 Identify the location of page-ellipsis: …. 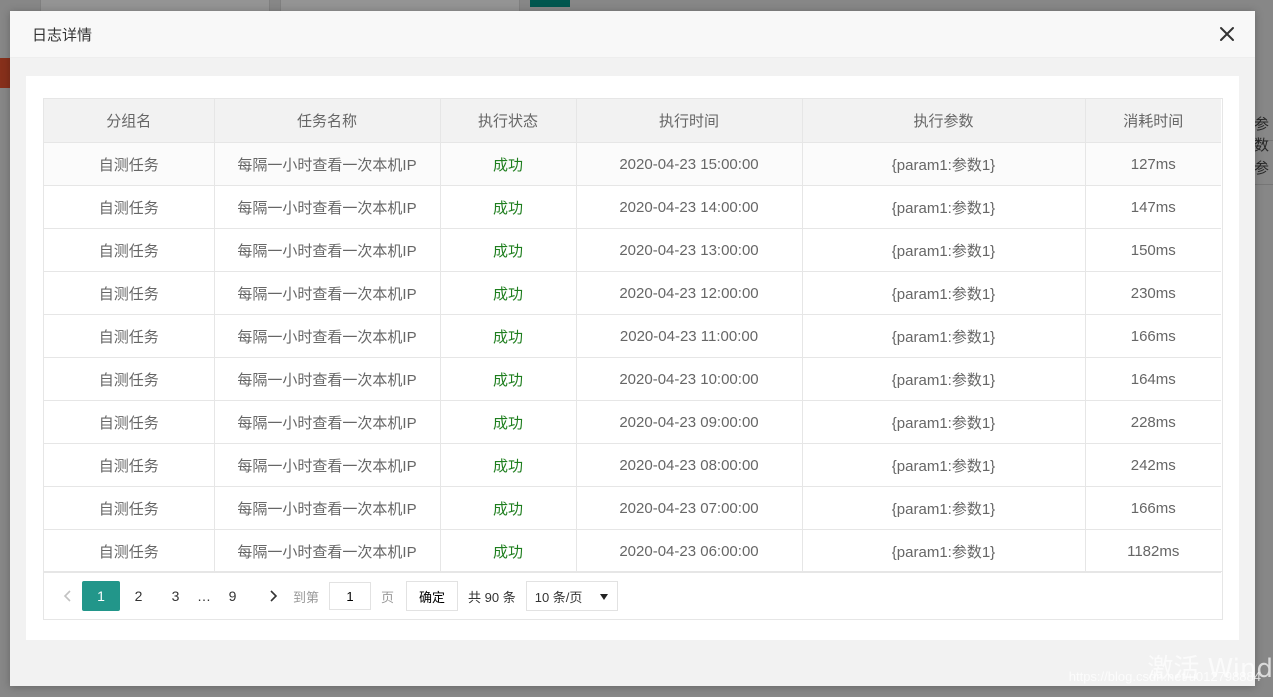
(204, 596).